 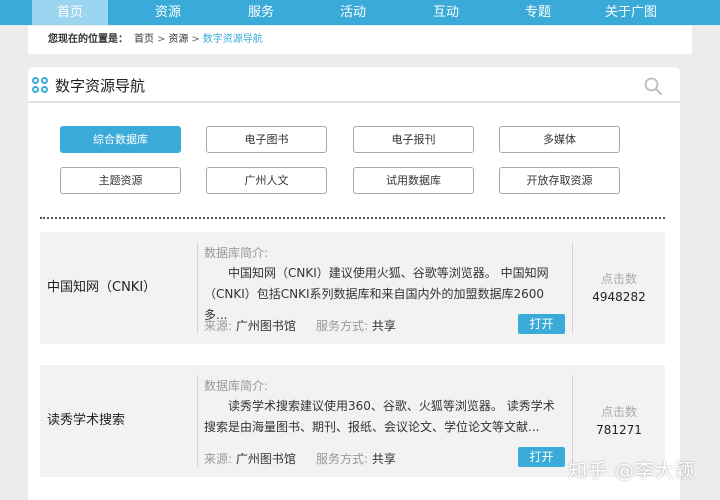 What do you see at coordinates (266, 180) in the screenshot?
I see `category-guangzhou-culture: 广州人文` at bounding box center [266, 180].